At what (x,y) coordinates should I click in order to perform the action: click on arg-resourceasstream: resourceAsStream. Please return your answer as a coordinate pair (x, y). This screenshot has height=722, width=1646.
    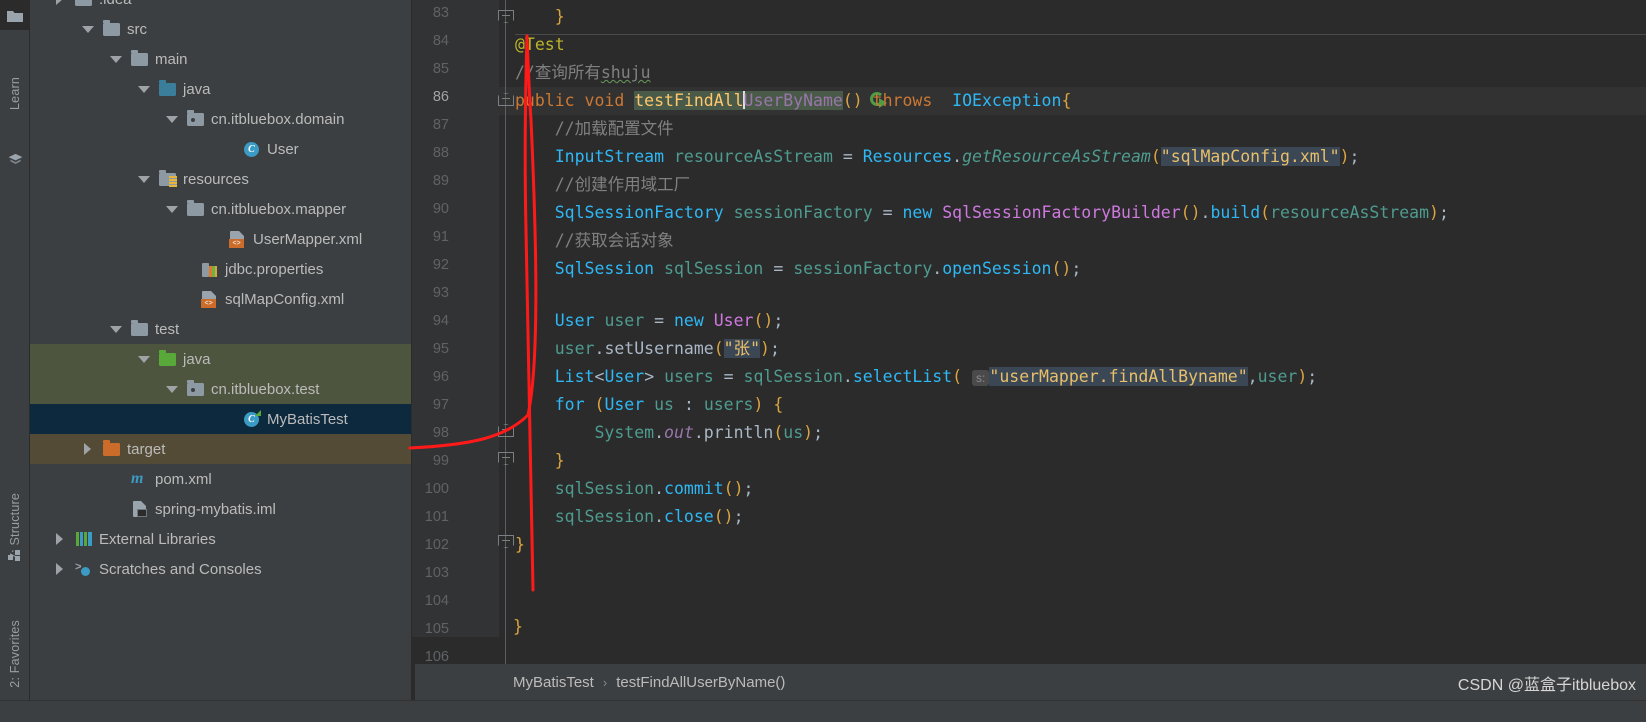
    Looking at the image, I should click on (1350, 212).